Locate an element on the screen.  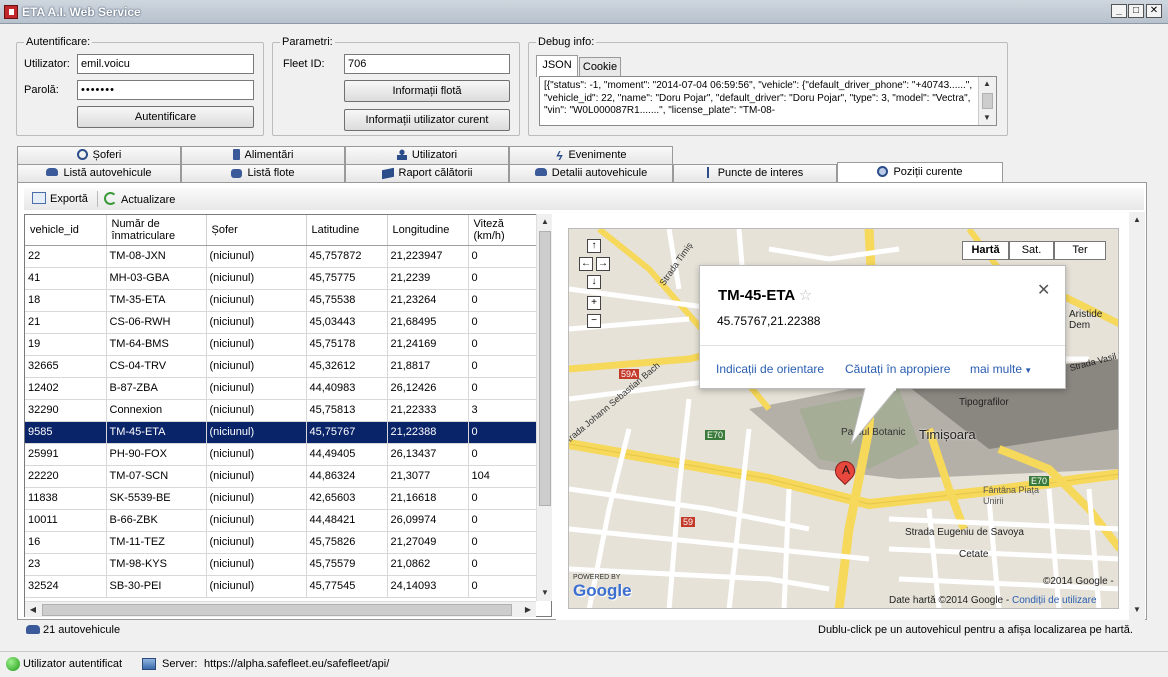
table-cell: 45,75579 is located at coordinates (347, 564).